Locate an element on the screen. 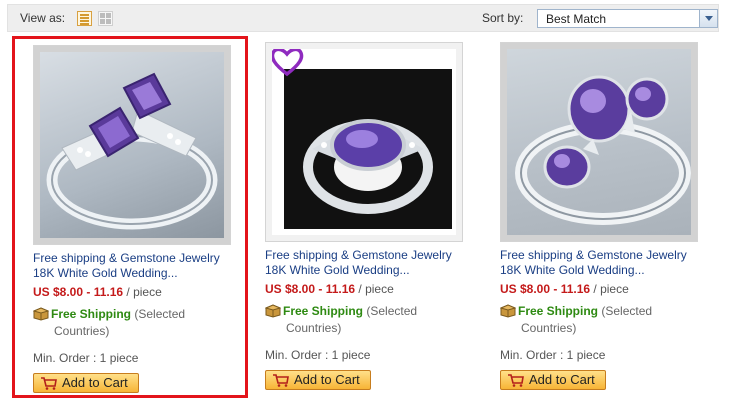 This screenshot has height=401, width=739. results-toolbar: View as: Sort by: Best Match is located at coordinates (363, 18).